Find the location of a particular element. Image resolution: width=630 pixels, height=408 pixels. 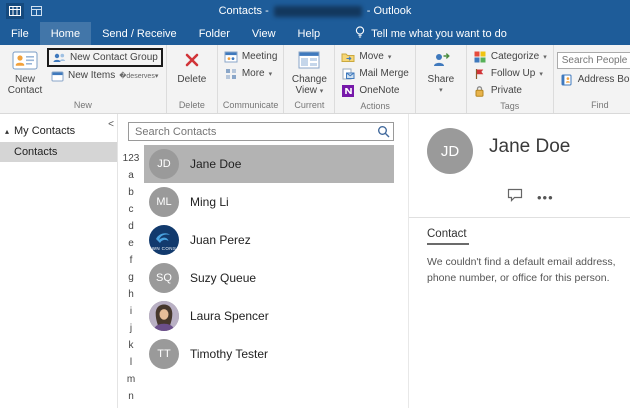

move-label: Move is located at coordinates (371, 56).